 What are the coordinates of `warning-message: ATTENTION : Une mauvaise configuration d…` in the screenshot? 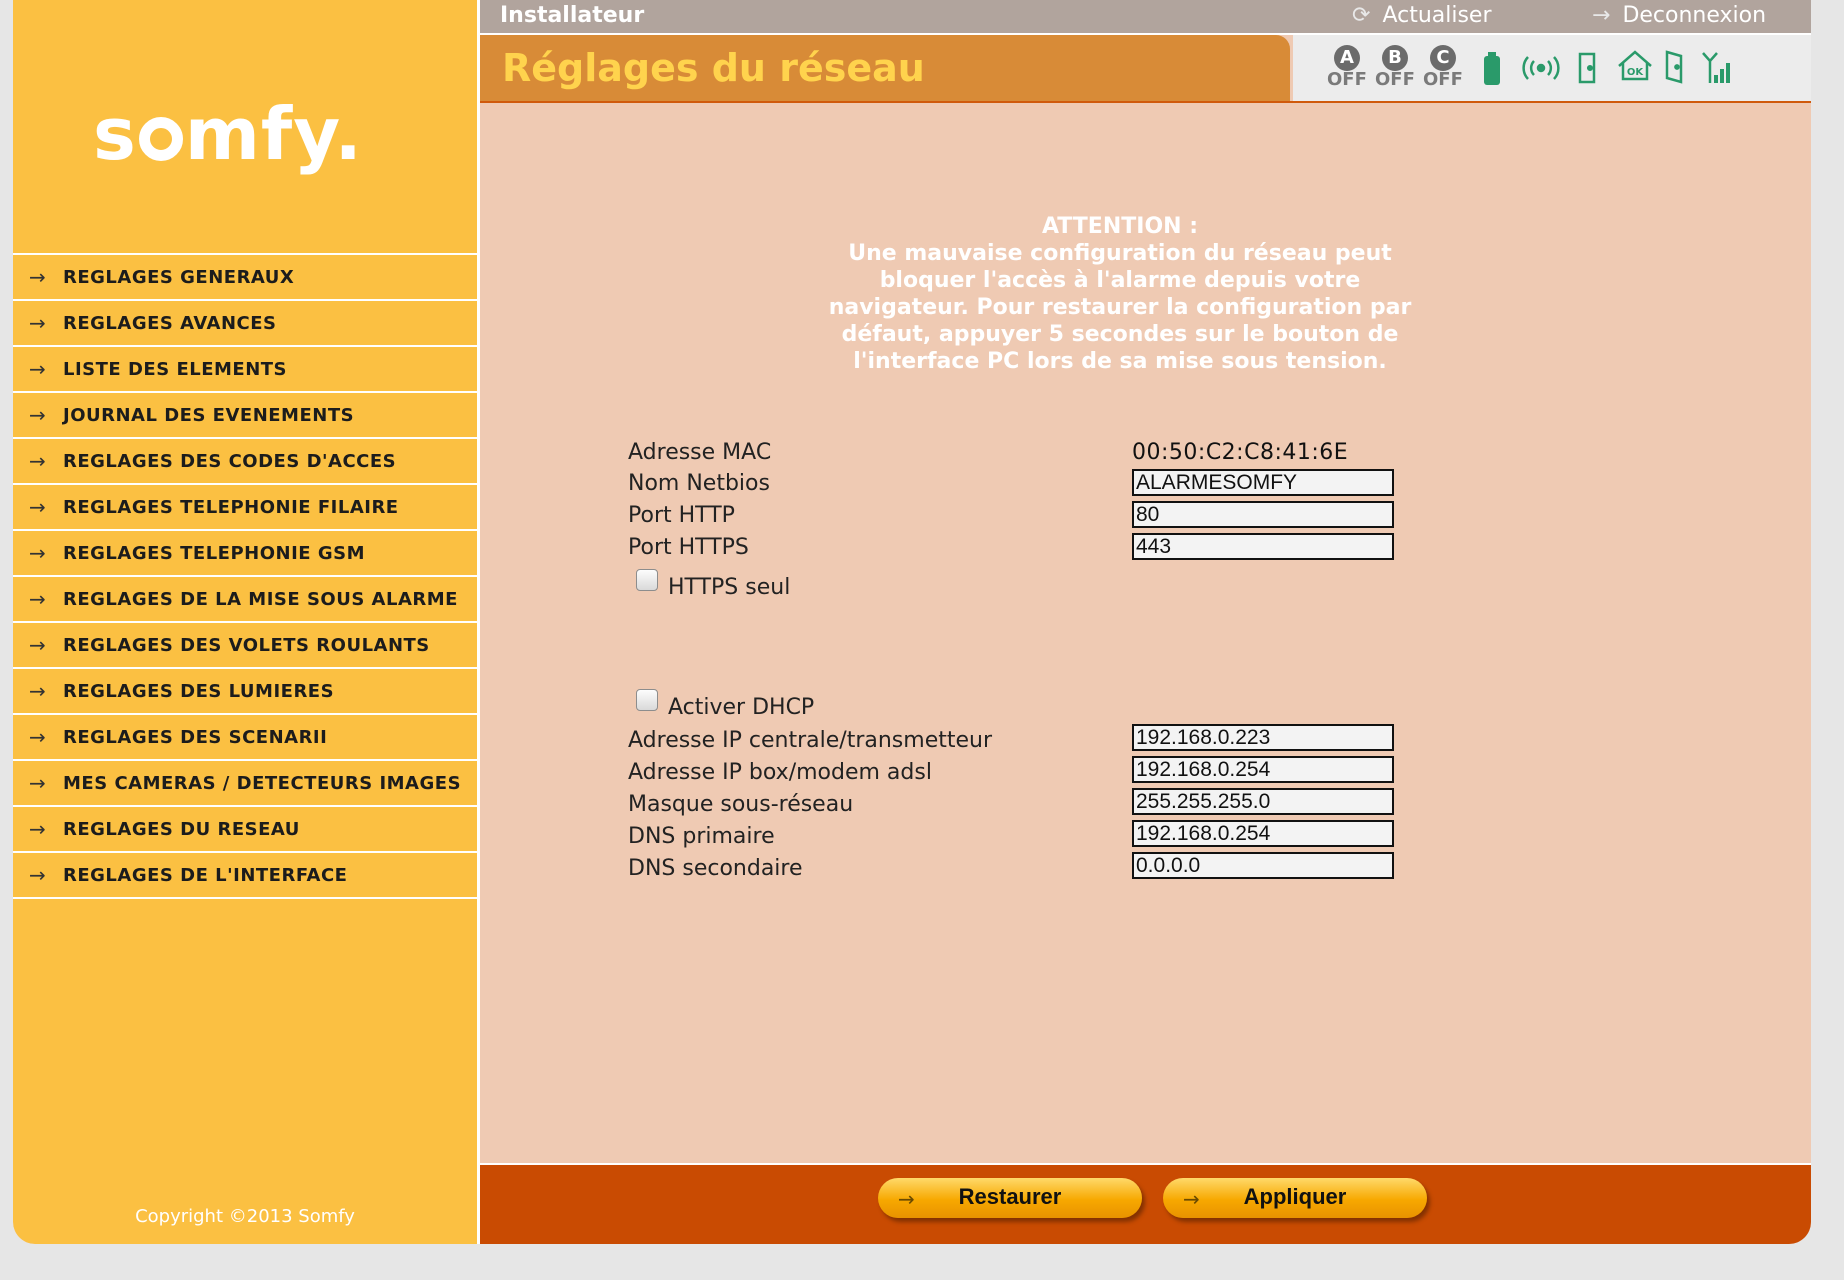 It's located at (1120, 294).